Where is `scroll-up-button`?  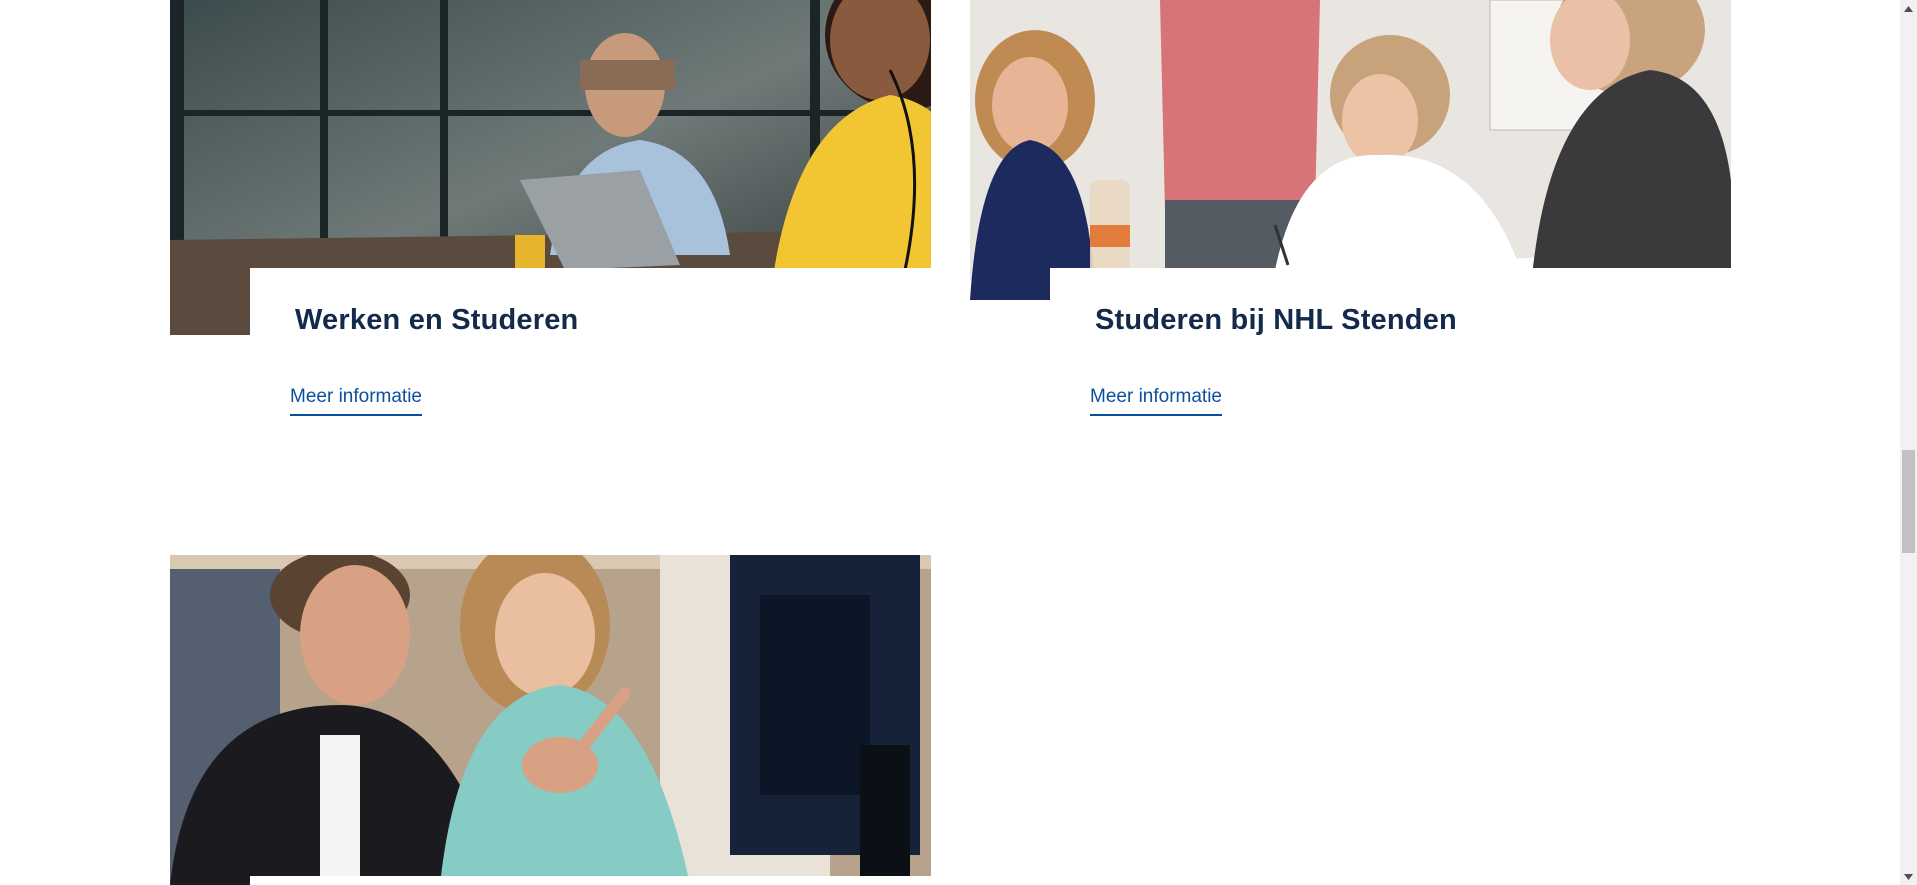 scroll-up-button is located at coordinates (1908, 8).